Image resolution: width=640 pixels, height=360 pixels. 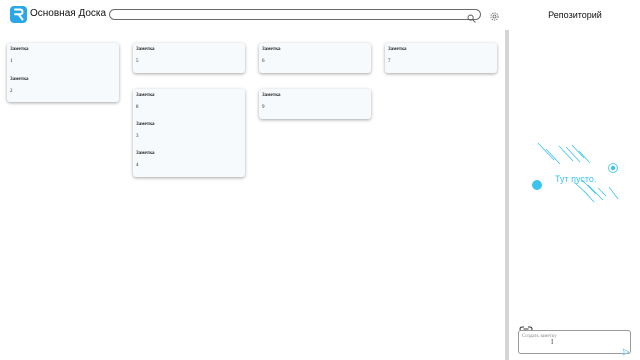 I want to click on note: Заметка 9, so click(x=271, y=101).